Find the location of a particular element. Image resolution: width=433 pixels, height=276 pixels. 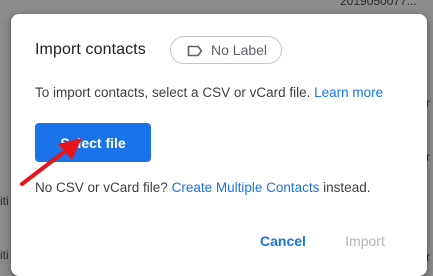

import-button: Import is located at coordinates (365, 241).